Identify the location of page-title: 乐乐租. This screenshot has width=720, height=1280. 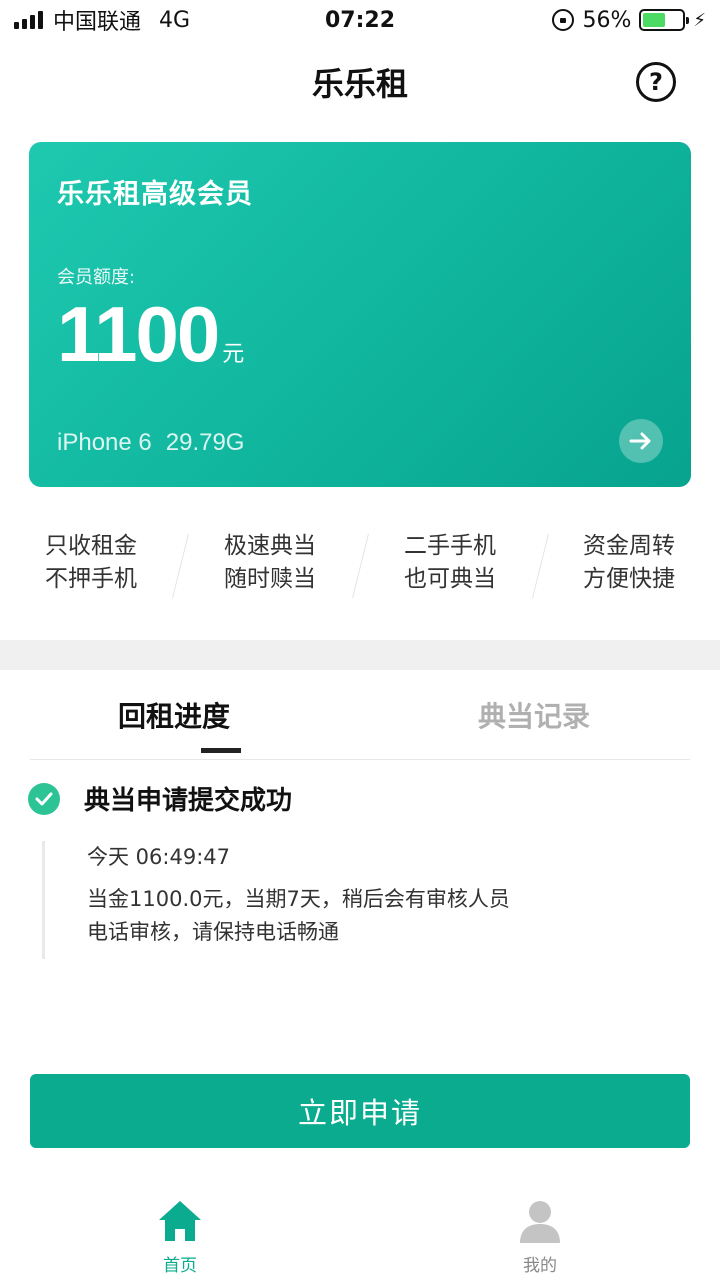
(359, 84).